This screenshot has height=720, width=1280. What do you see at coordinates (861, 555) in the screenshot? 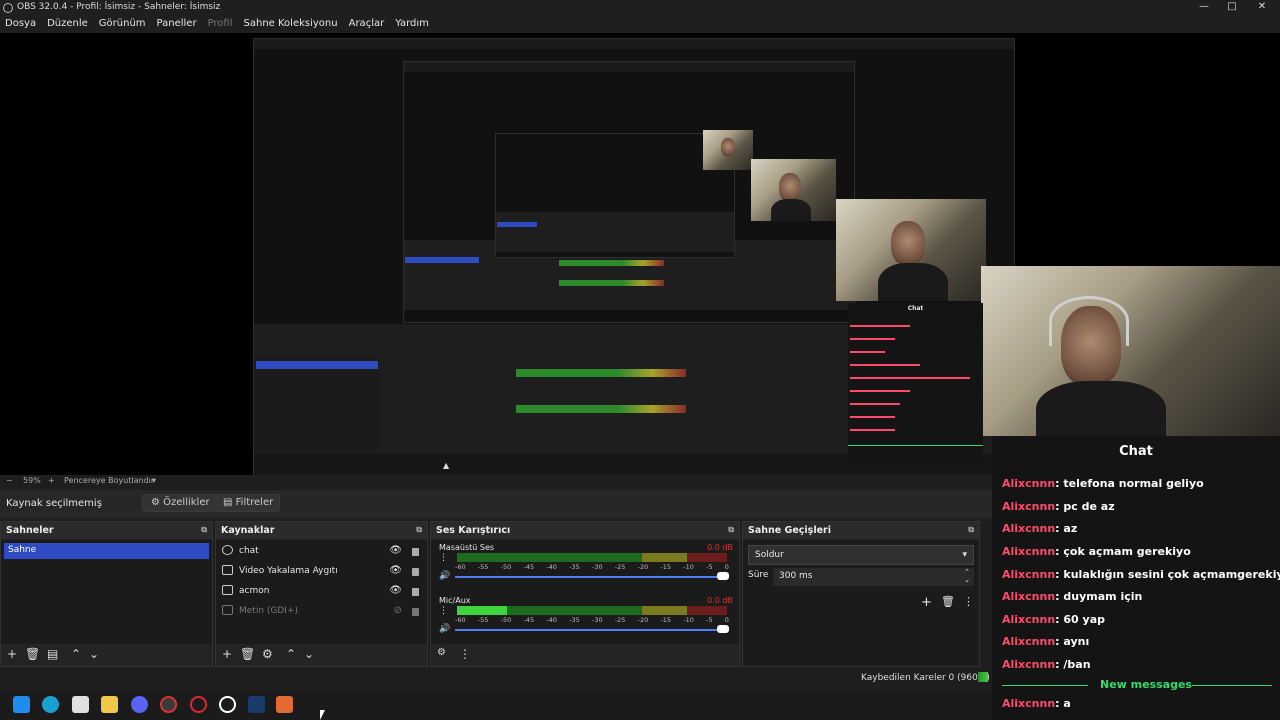
I see `transition-select: Soldur ▾` at bounding box center [861, 555].